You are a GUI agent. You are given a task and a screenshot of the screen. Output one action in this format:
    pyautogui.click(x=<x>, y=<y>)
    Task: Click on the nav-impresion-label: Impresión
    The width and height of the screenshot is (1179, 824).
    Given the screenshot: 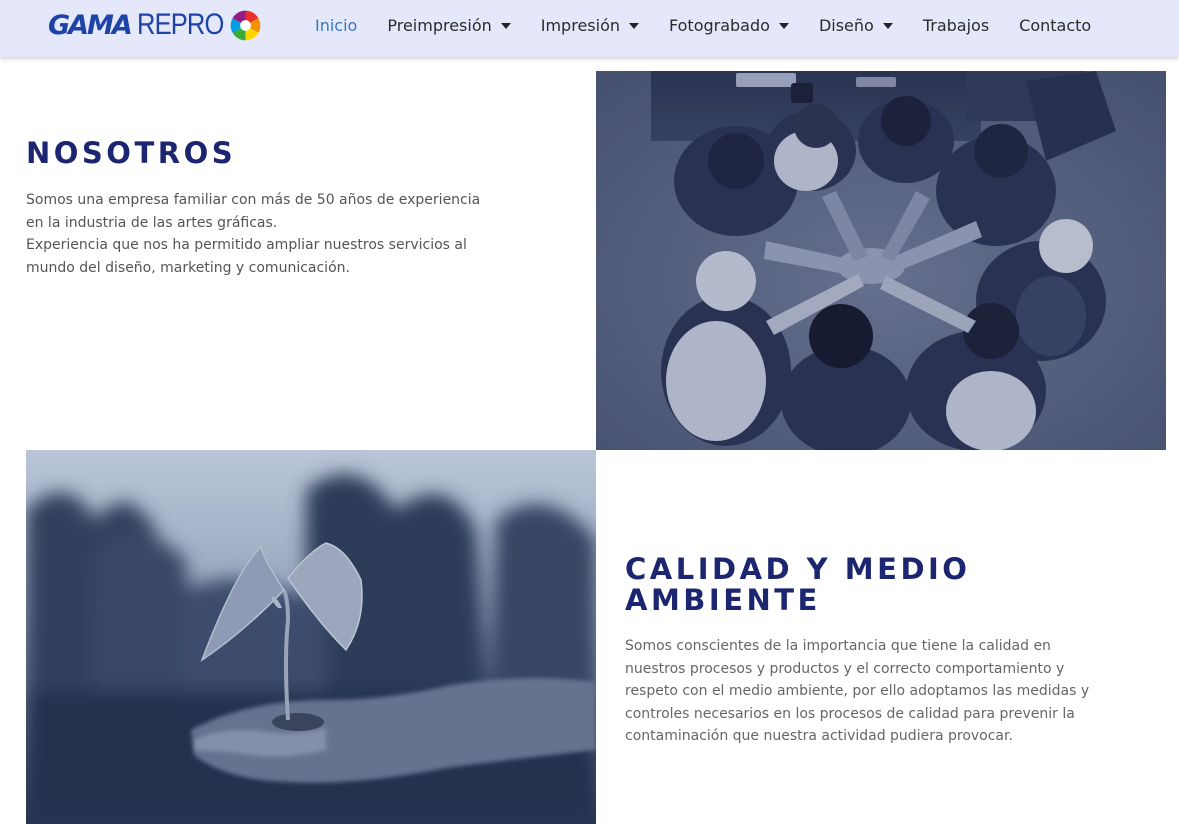 What is the action you would take?
    pyautogui.click(x=580, y=25)
    